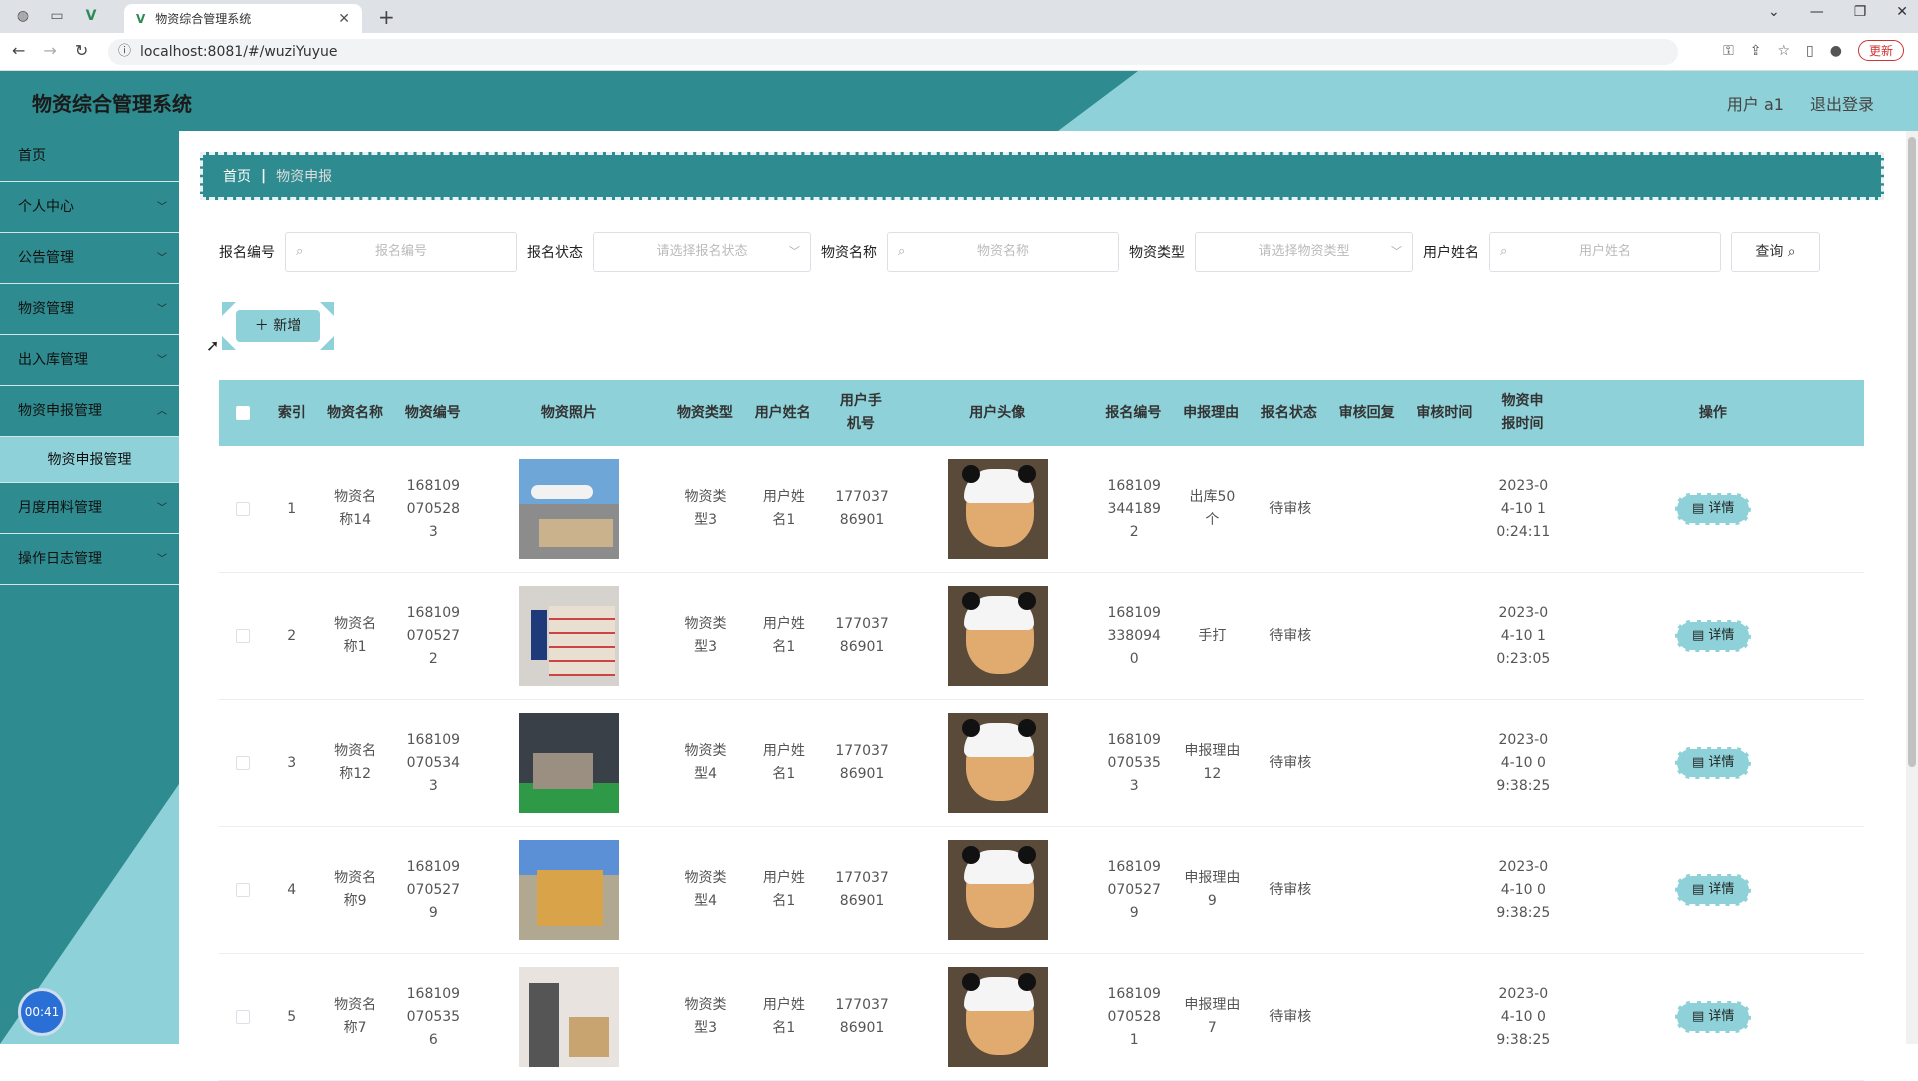  Describe the element at coordinates (32, 156) in the screenshot. I see `sidebar-item-label: 首页` at that location.